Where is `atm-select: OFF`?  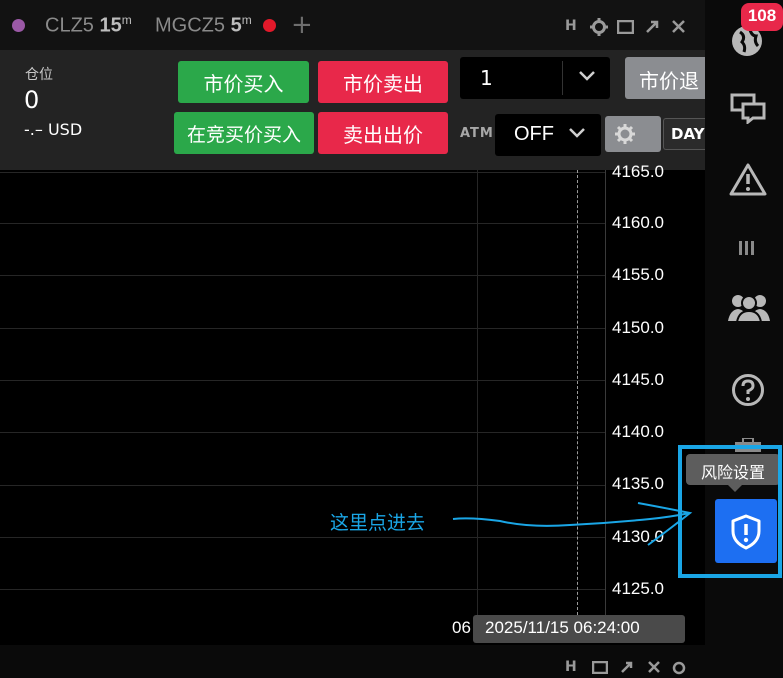 atm-select: OFF is located at coordinates (548, 135).